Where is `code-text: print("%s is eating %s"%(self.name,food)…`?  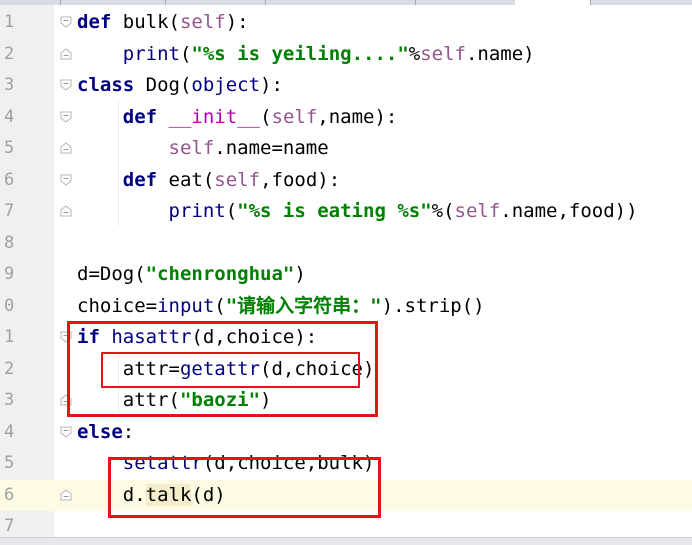 code-text: print("%s is eating %s"%(self.name,food)… is located at coordinates (357, 212).